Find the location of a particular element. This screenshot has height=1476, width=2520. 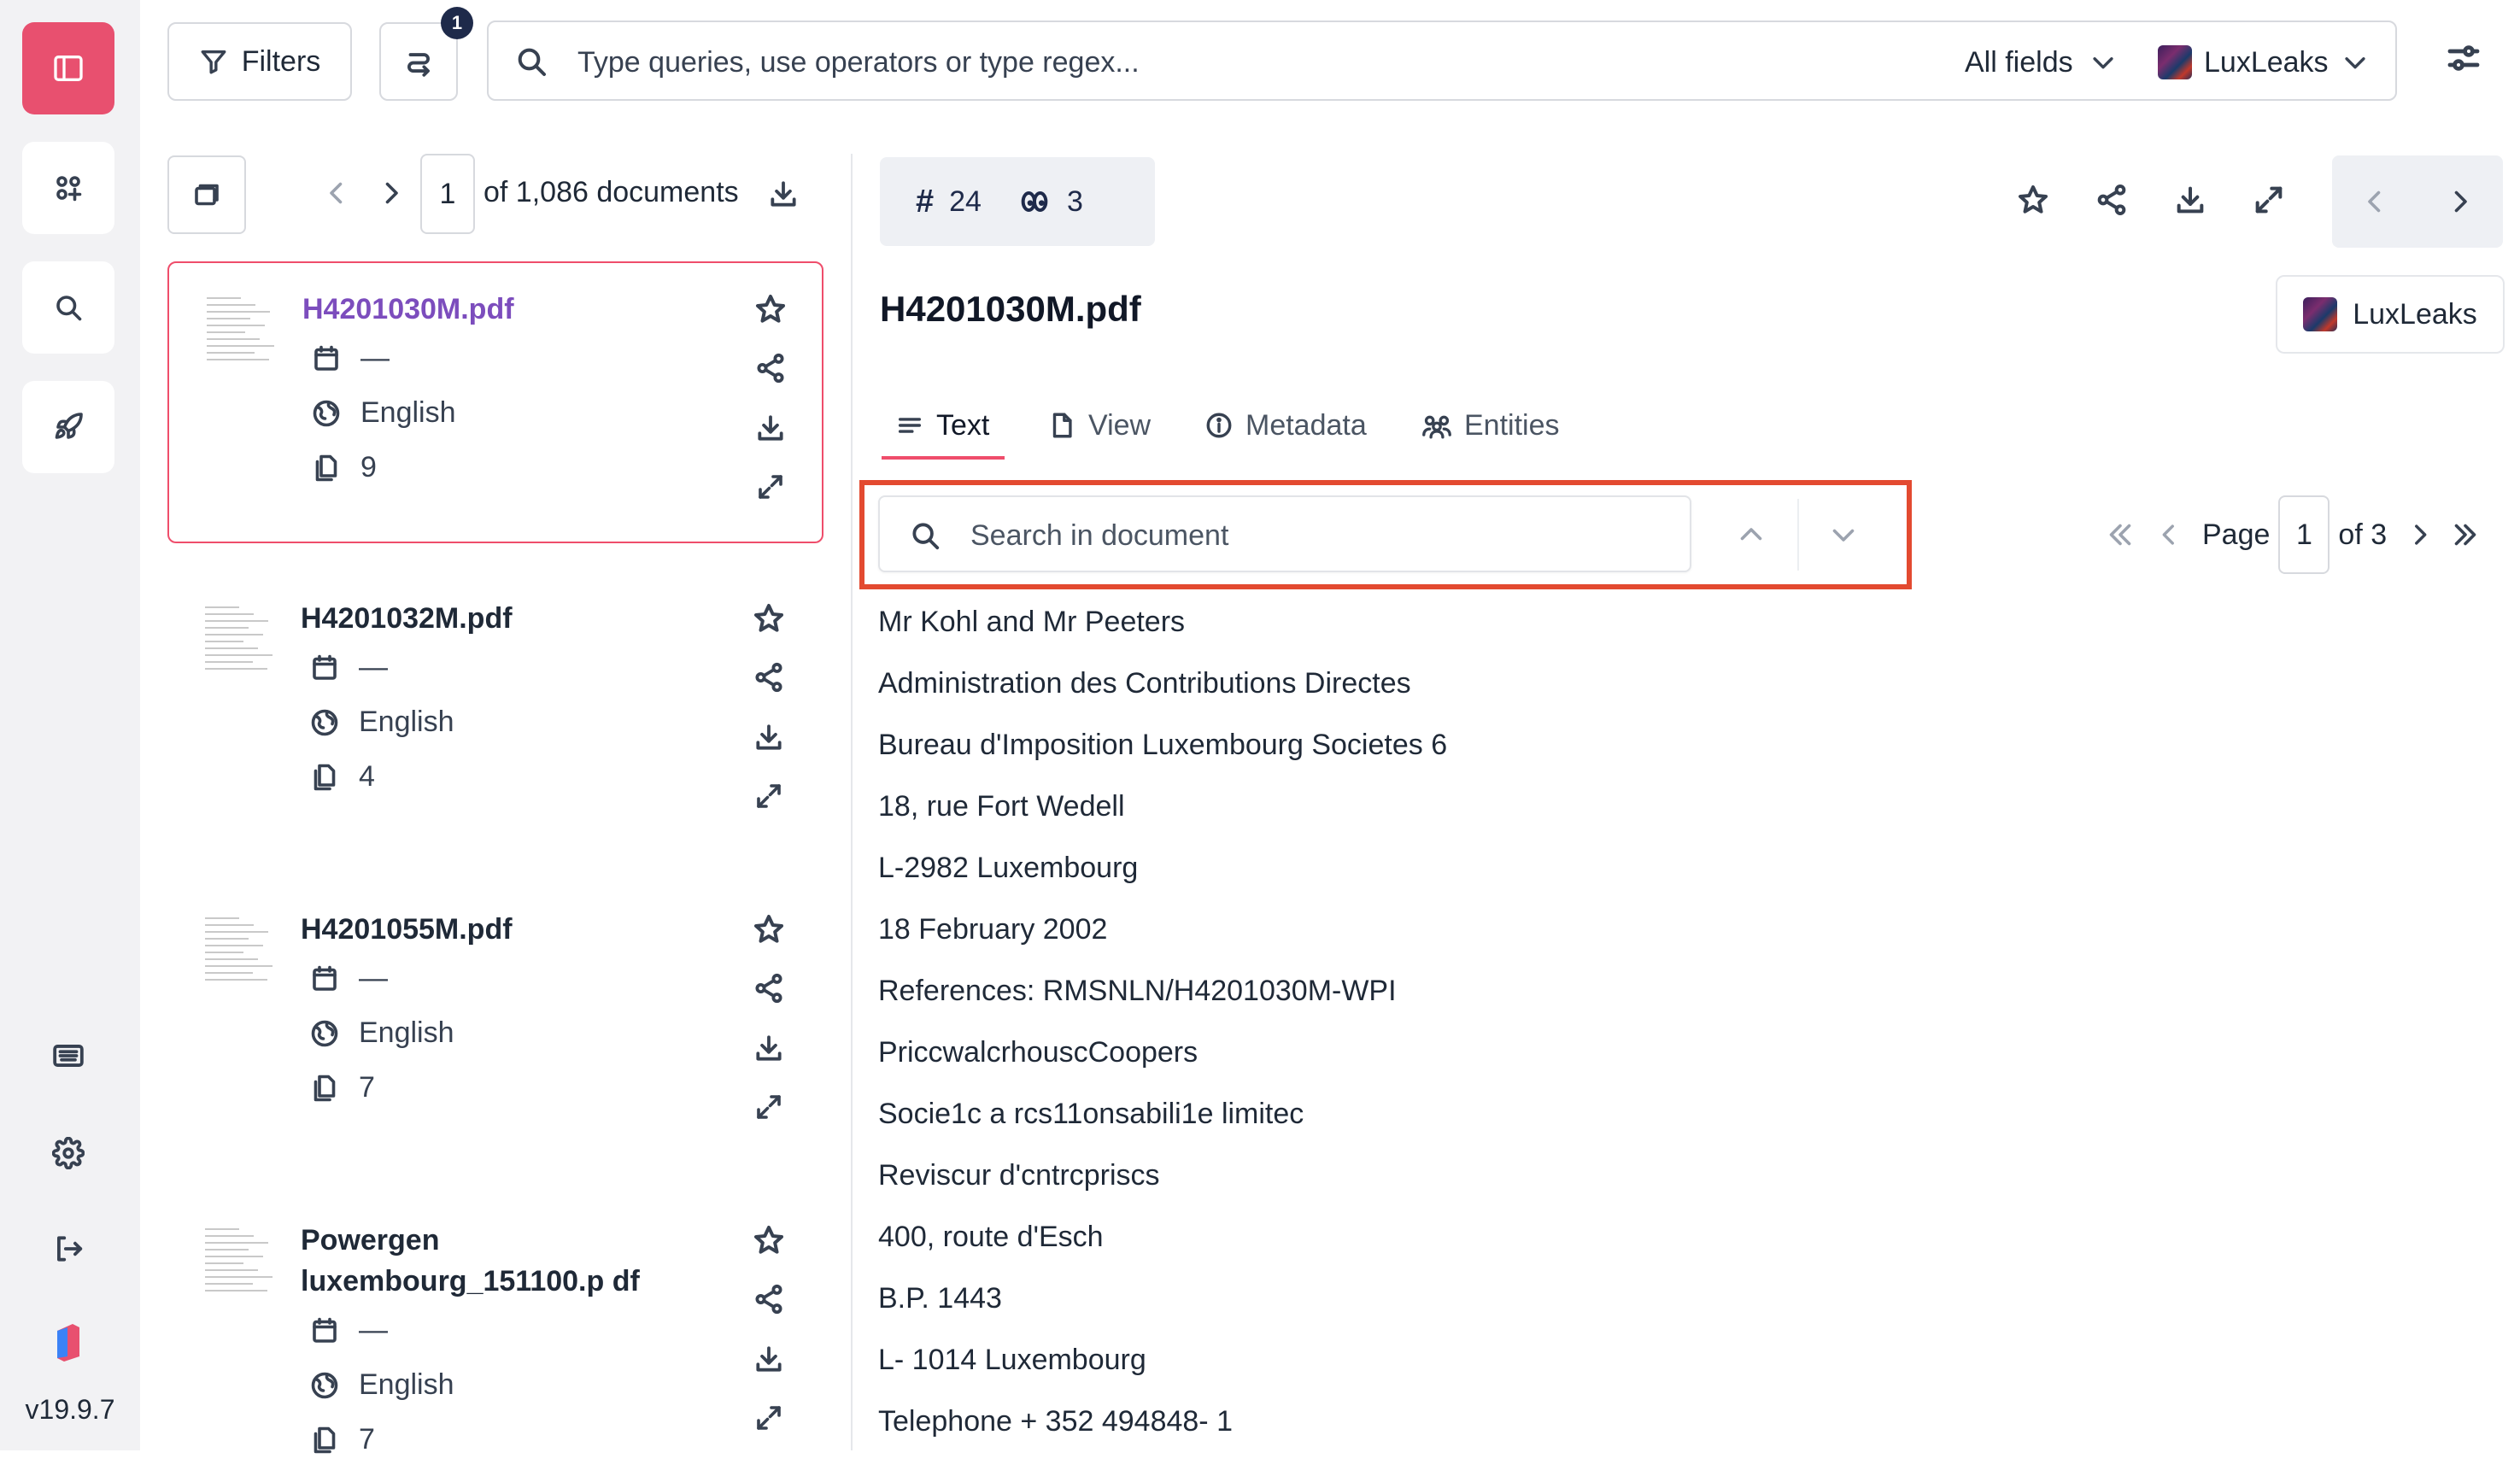

document-text-line: Socie1c a rcs11onsabili1e limitec is located at coordinates (1091, 1114).